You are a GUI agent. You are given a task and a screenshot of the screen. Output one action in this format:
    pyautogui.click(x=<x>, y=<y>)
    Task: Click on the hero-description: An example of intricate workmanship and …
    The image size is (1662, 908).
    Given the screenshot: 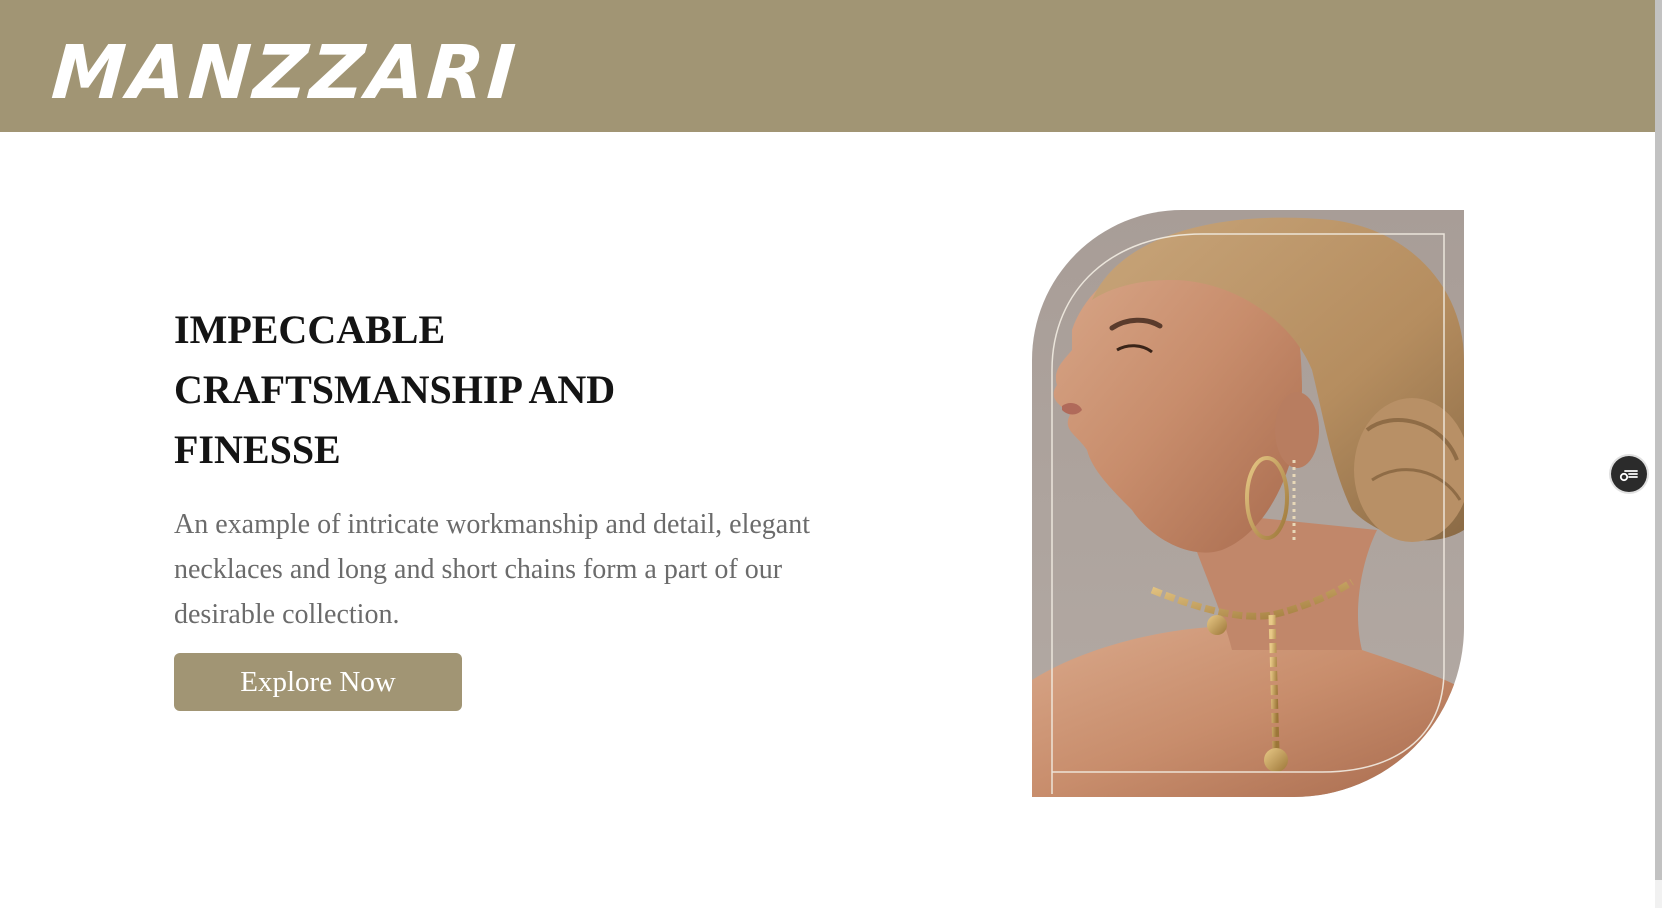 What is the action you would take?
    pyautogui.click(x=492, y=569)
    